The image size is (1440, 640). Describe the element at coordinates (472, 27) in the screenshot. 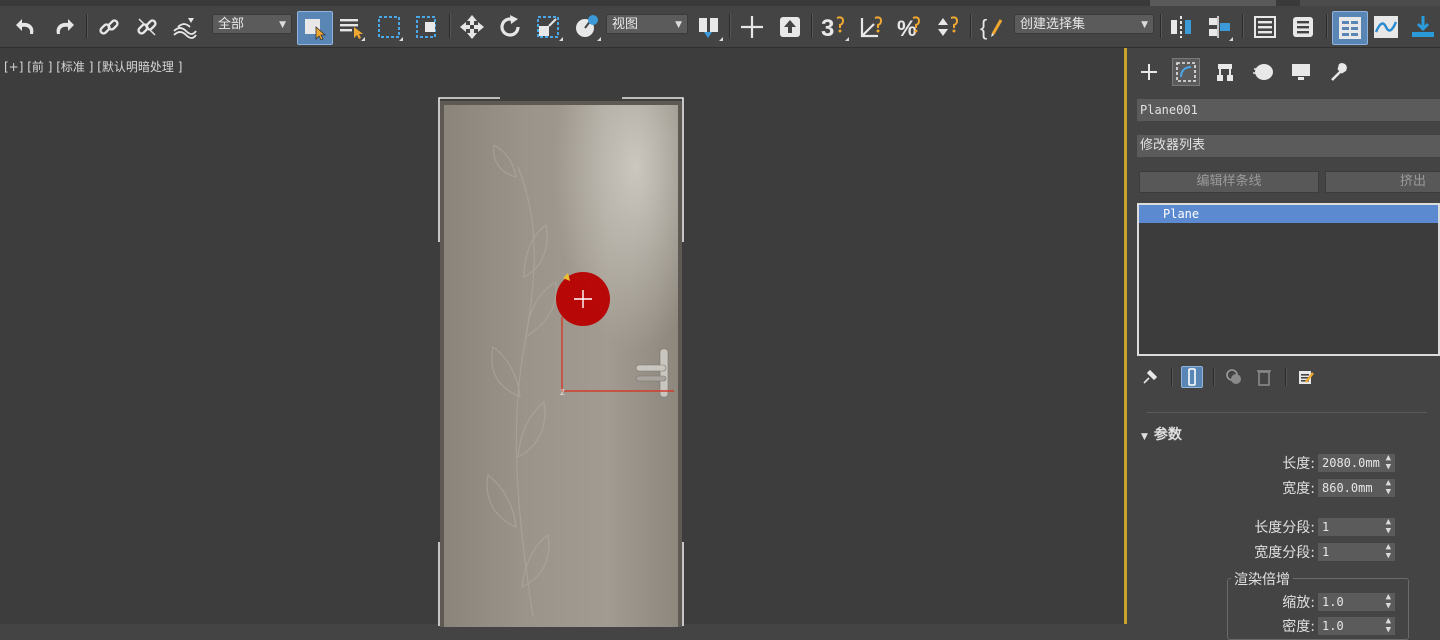

I see `move-icon` at that location.